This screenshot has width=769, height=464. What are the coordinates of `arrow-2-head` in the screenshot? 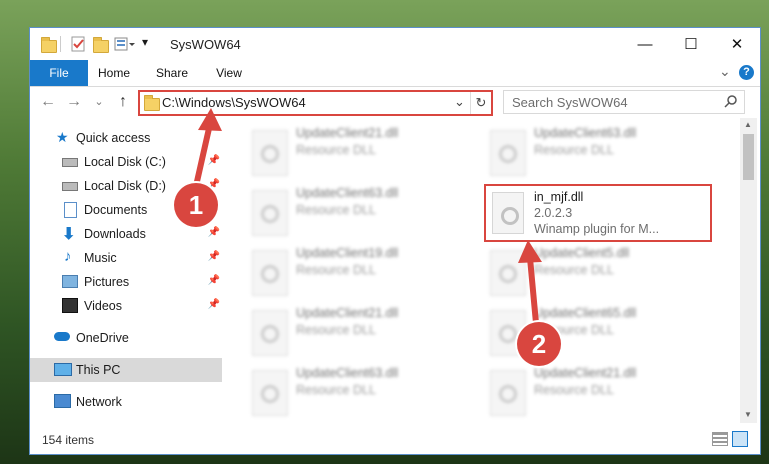 It's located at (530, 251).